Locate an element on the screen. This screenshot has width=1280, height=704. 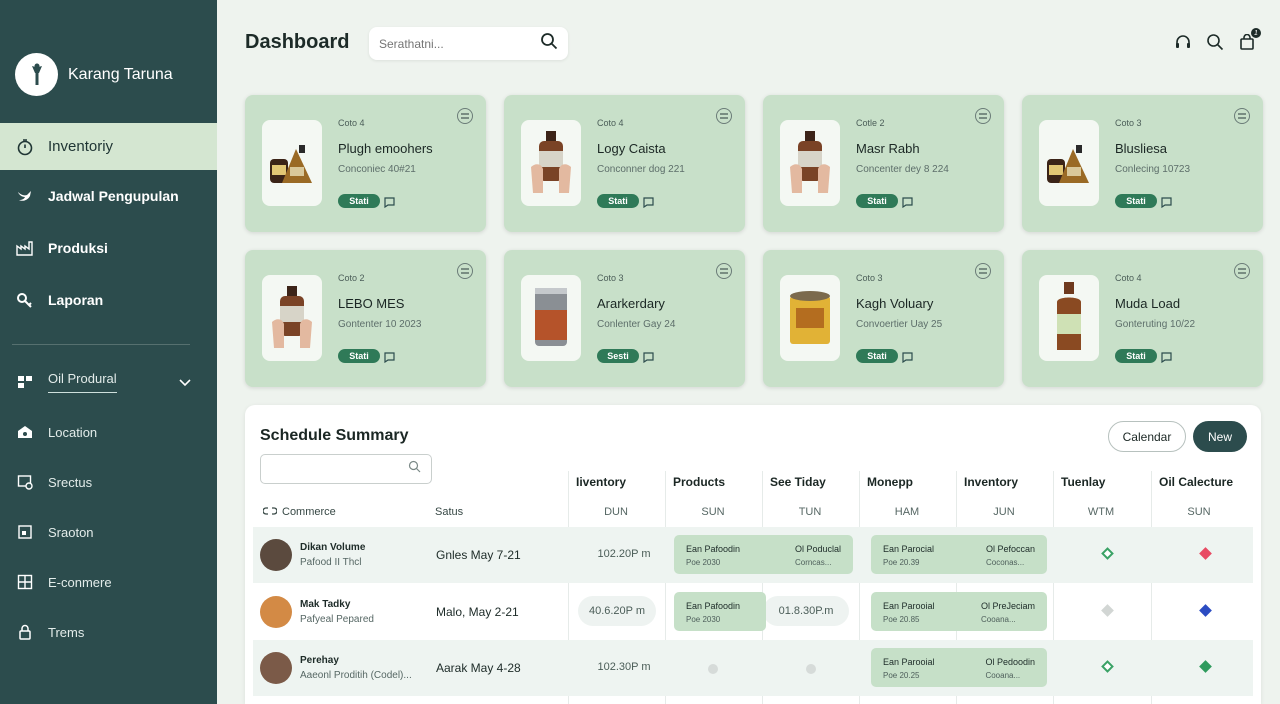
sidebar-item-laporan: Laporan is located at coordinates (108, 300).